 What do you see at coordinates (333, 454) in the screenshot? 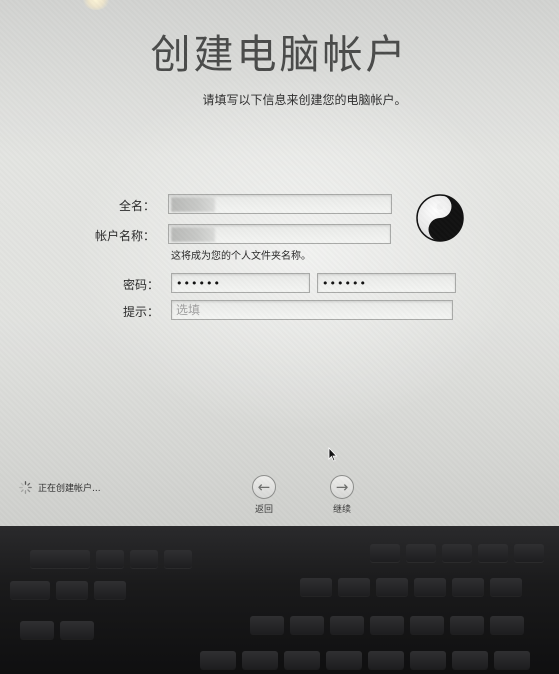
I see `mouse-cursor-icon` at bounding box center [333, 454].